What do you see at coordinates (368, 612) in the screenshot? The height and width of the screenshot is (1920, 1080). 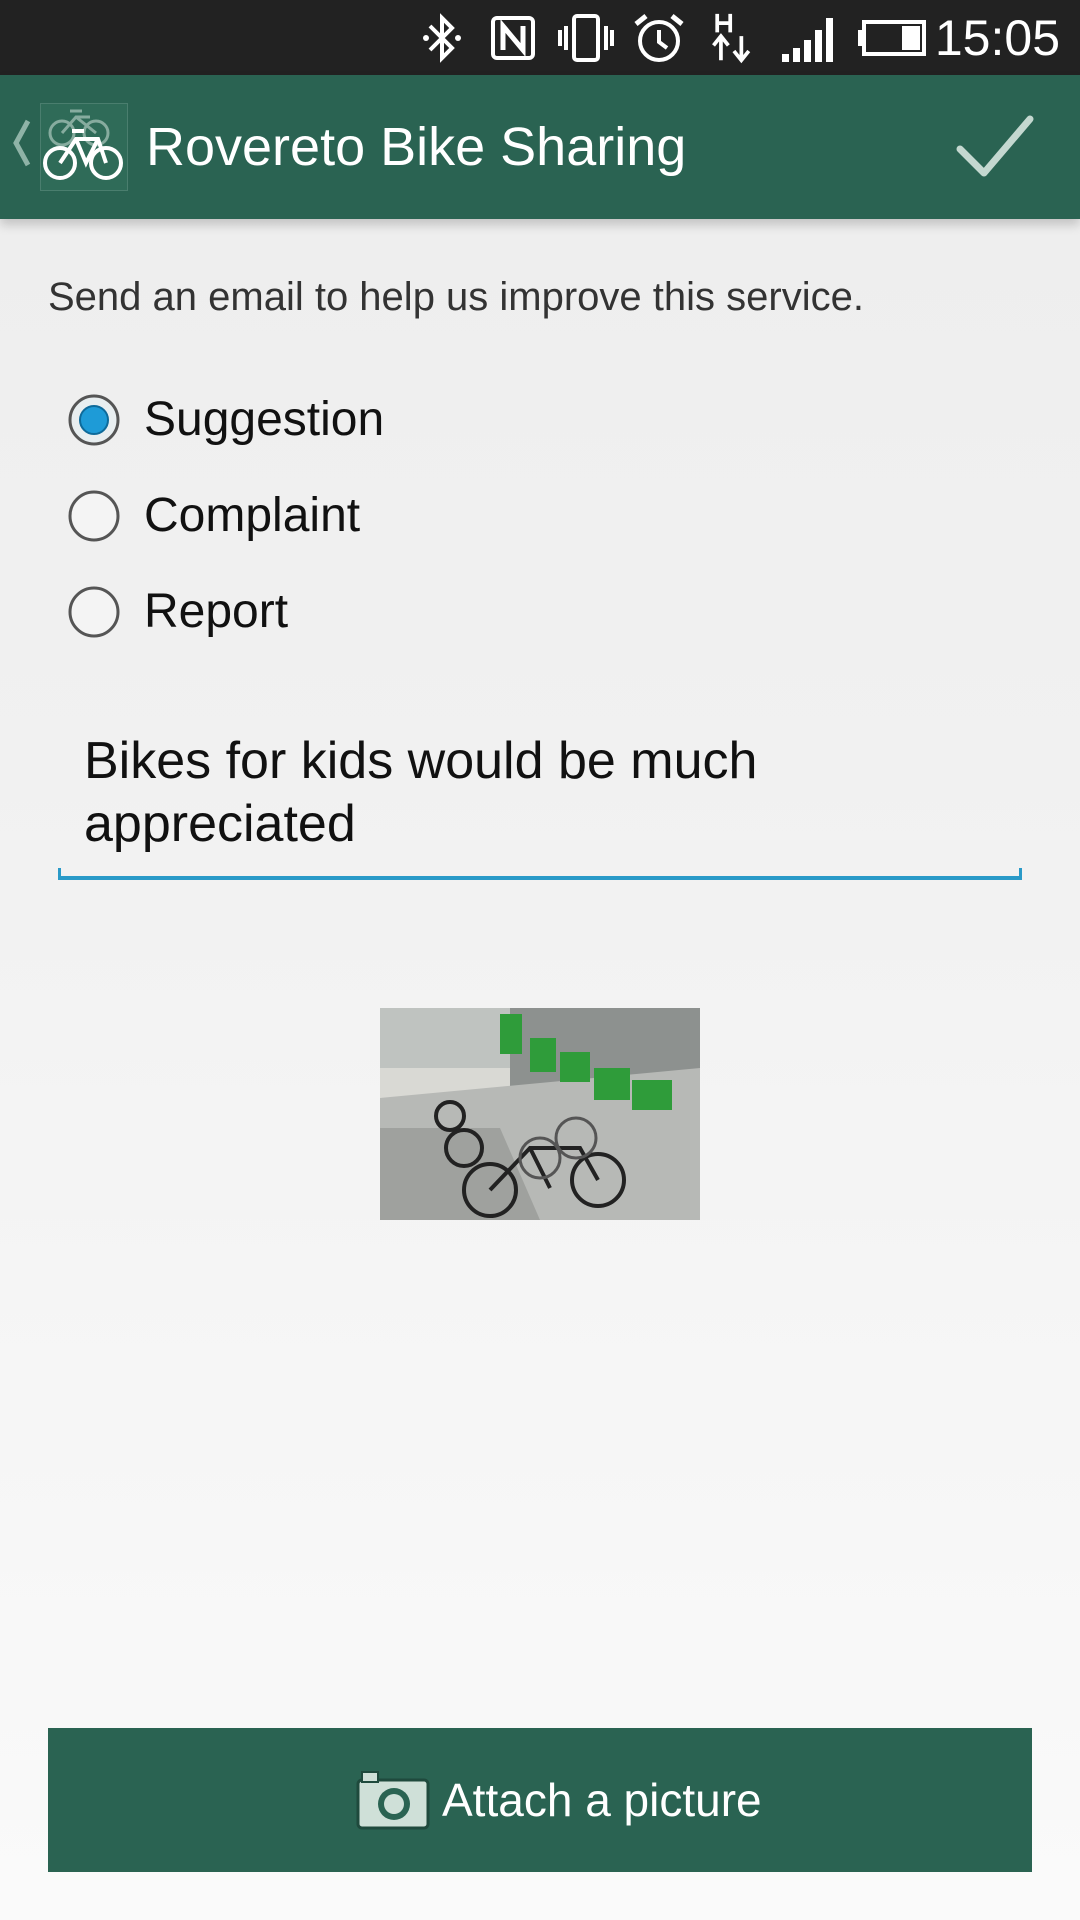 I see `radio-report: Report` at bounding box center [368, 612].